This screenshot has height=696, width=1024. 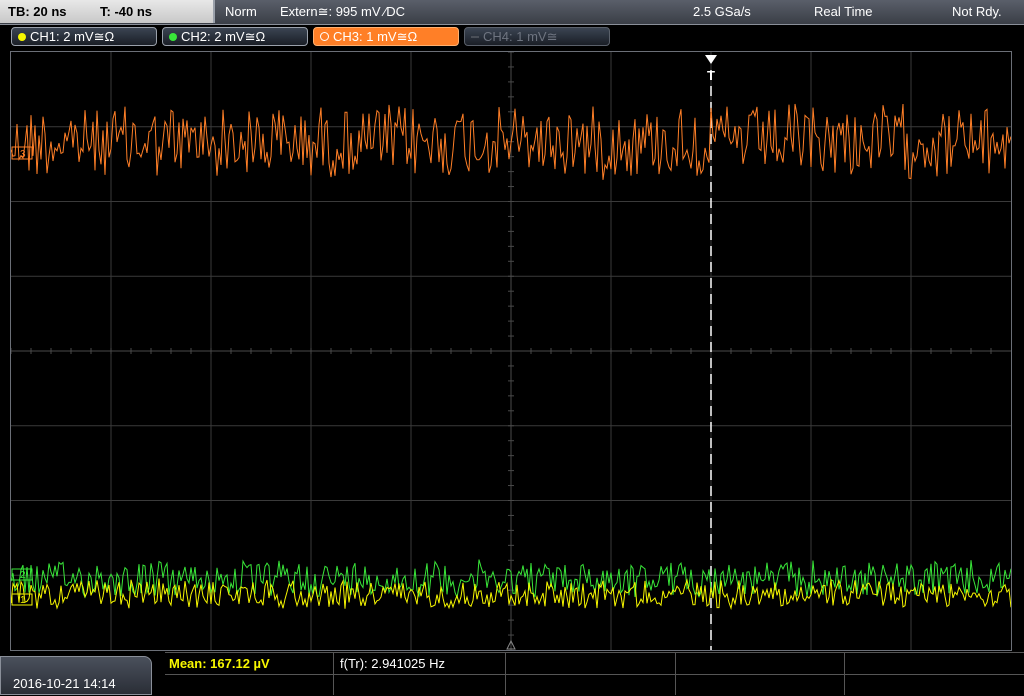 I want to click on measurement-mean: Mean: 167.12 µV, so click(x=219, y=663).